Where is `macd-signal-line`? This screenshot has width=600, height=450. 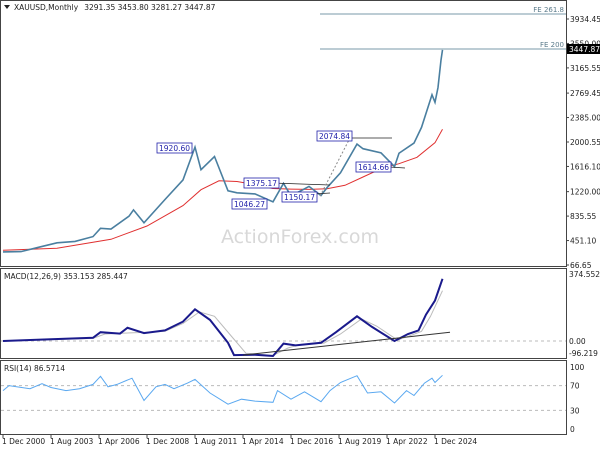
macd-signal-line is located at coordinates (222, 323).